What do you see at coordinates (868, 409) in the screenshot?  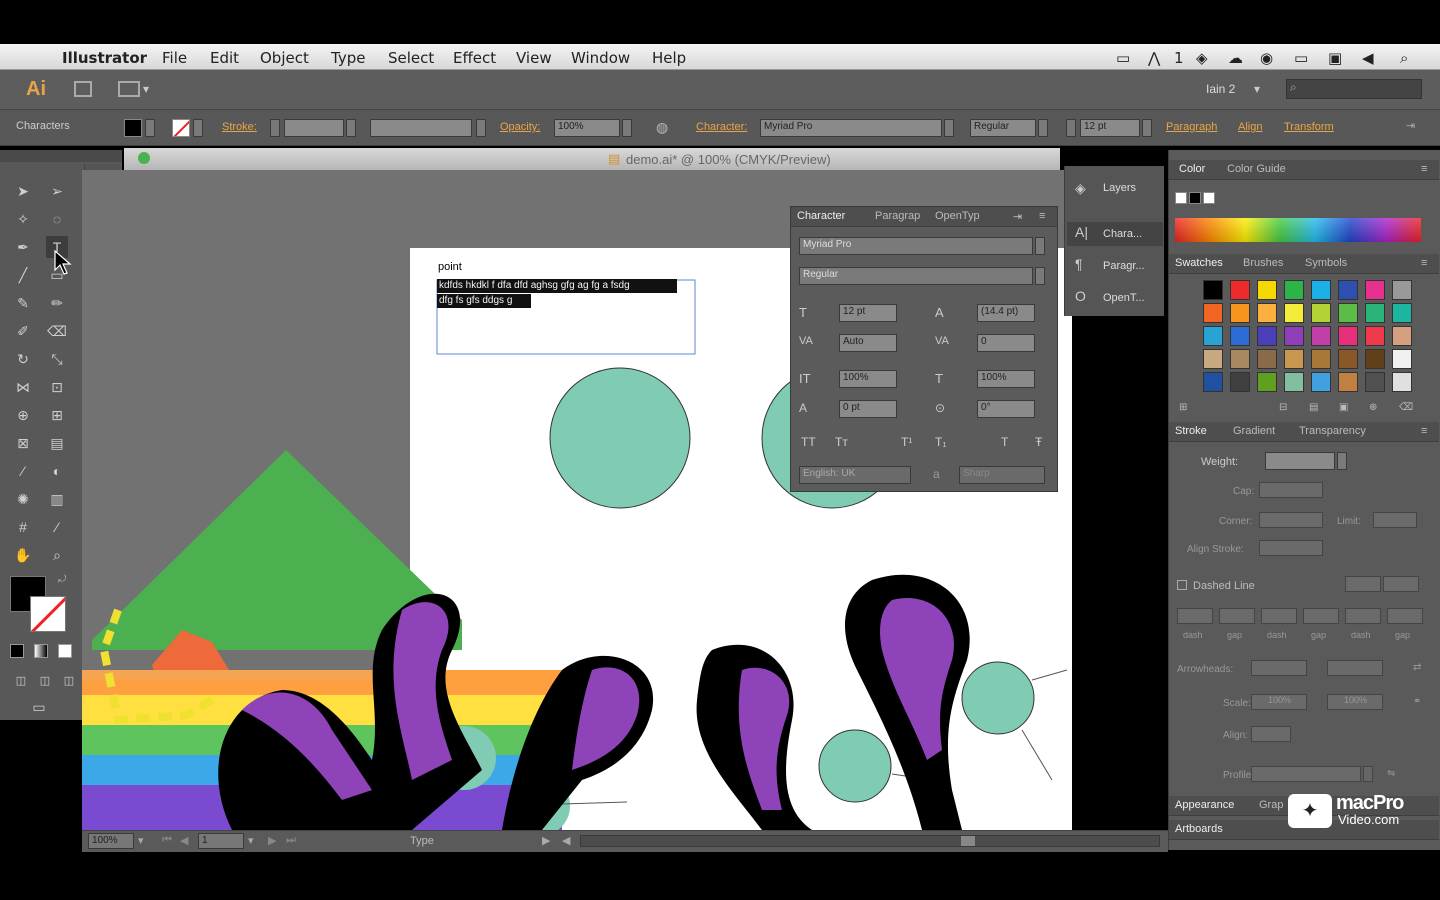 I see `char-baseline-shift: 0 pt` at bounding box center [868, 409].